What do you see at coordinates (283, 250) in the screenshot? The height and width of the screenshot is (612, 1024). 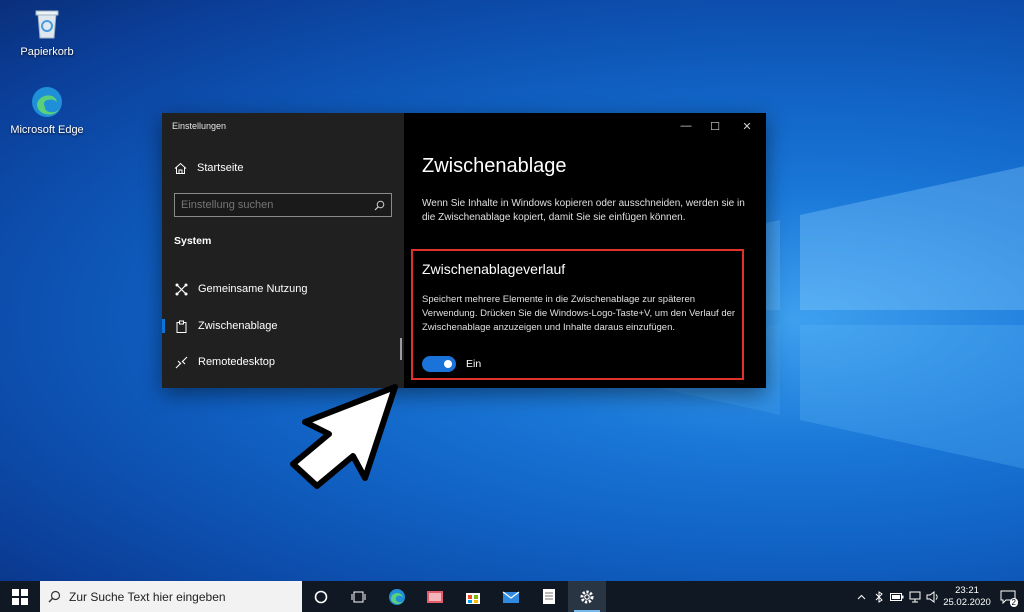 I see `settings-sidebar: Einstellungen Startseite System` at bounding box center [283, 250].